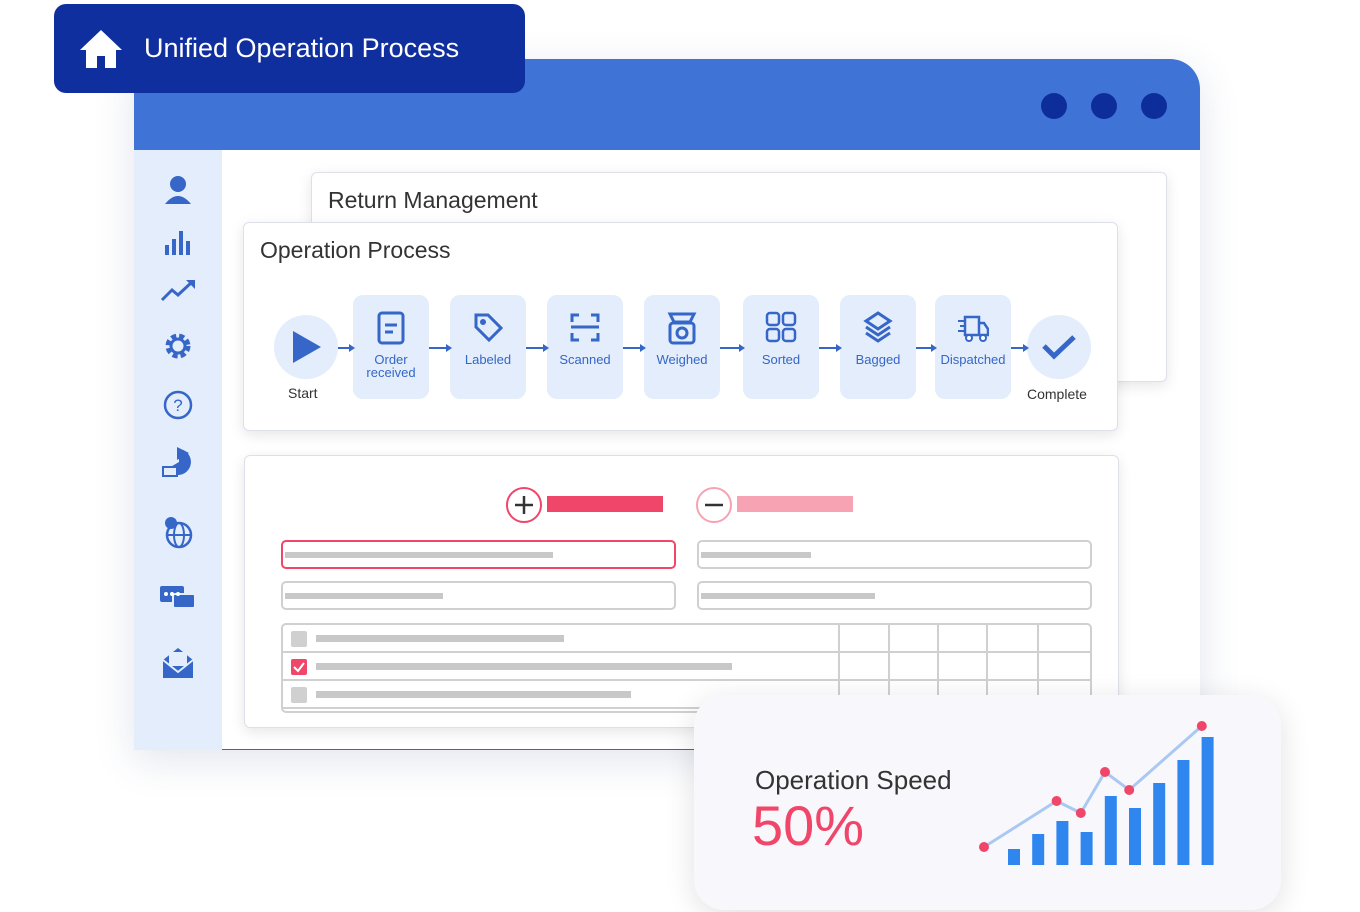  Describe the element at coordinates (488, 347) in the screenshot. I see `step-labeled: Labeled` at that location.